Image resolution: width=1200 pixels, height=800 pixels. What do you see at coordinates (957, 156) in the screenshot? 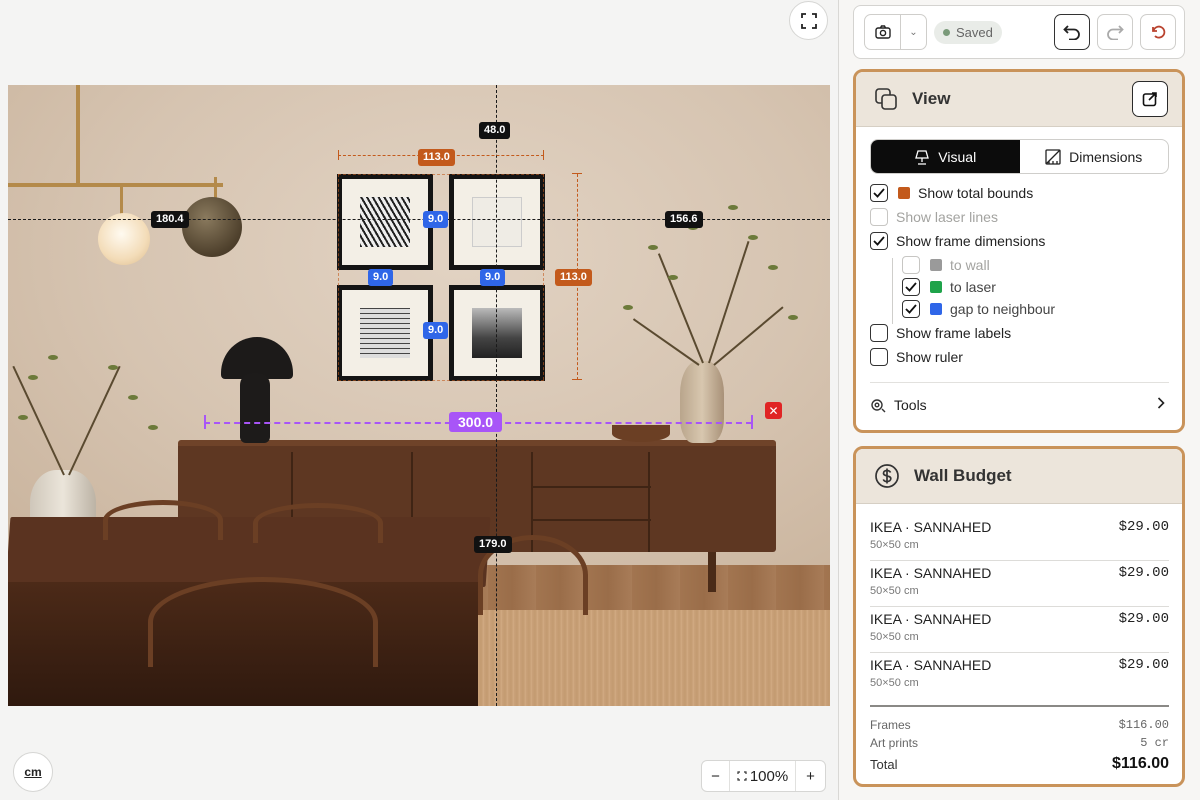
I see `tab-visual-label: Visual` at bounding box center [957, 156].